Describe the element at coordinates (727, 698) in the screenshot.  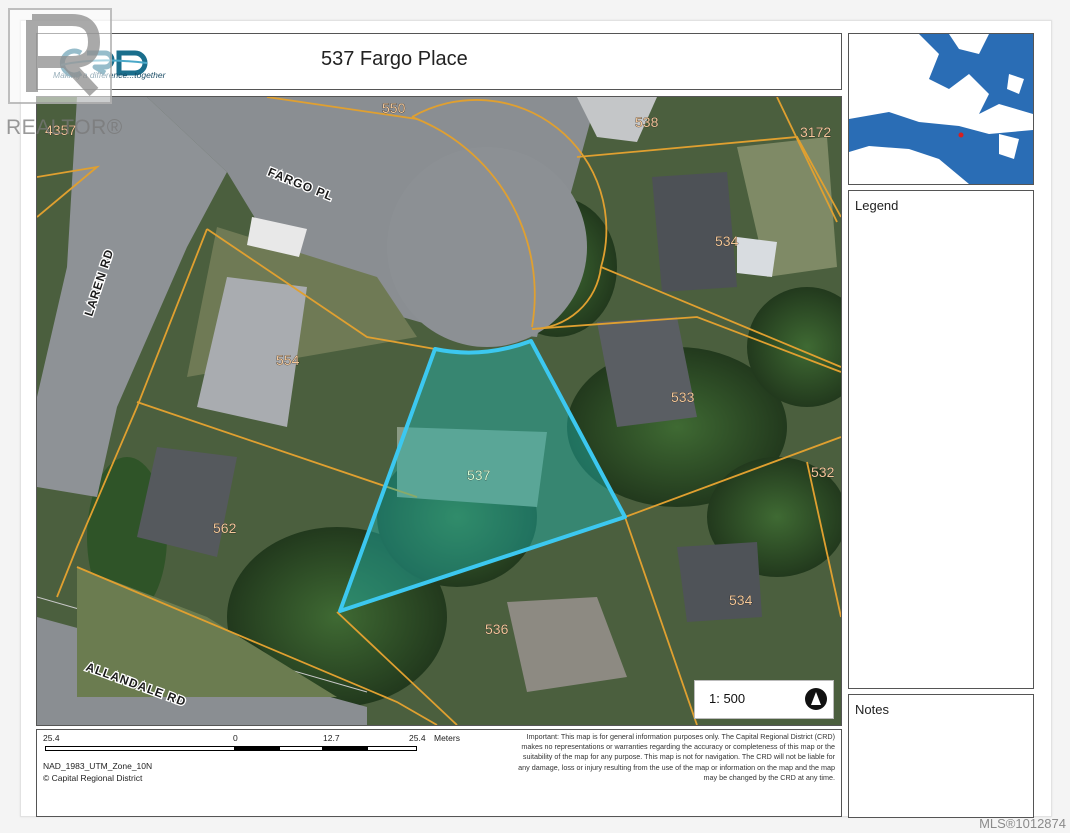
I see `scale-ratio: 1: 500` at that location.